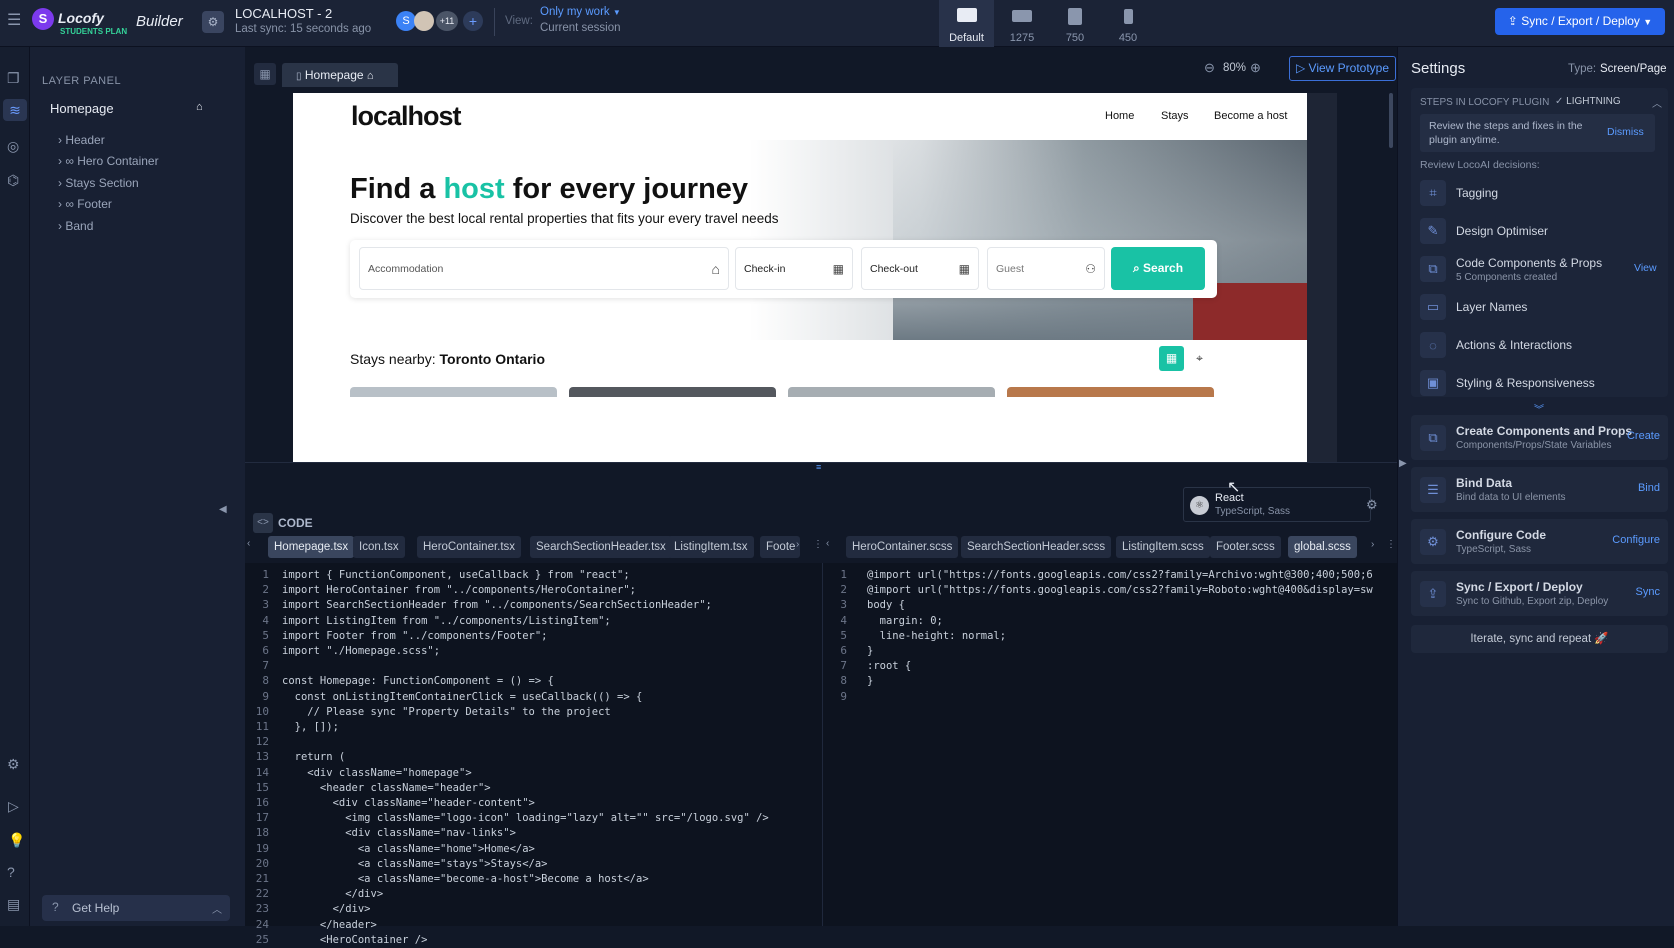 This screenshot has width=1674, height=948. I want to click on tab-herocontainer-scss: HeroContainer.scss, so click(902, 547).